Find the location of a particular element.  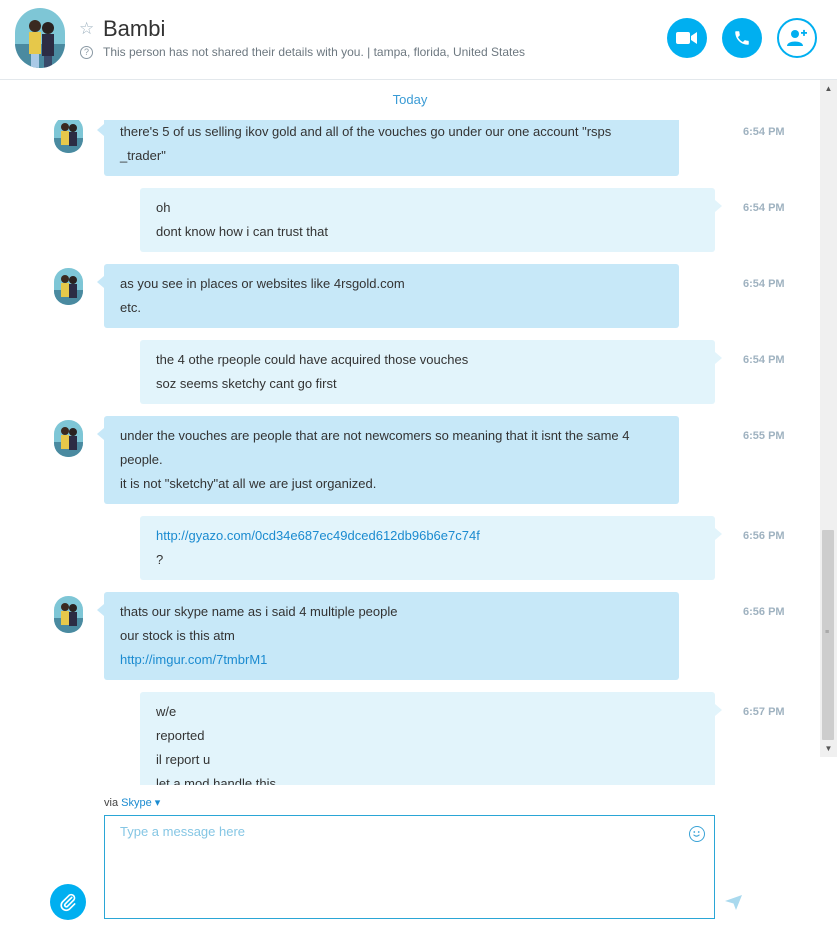

send-button is located at coordinates (733, 905).